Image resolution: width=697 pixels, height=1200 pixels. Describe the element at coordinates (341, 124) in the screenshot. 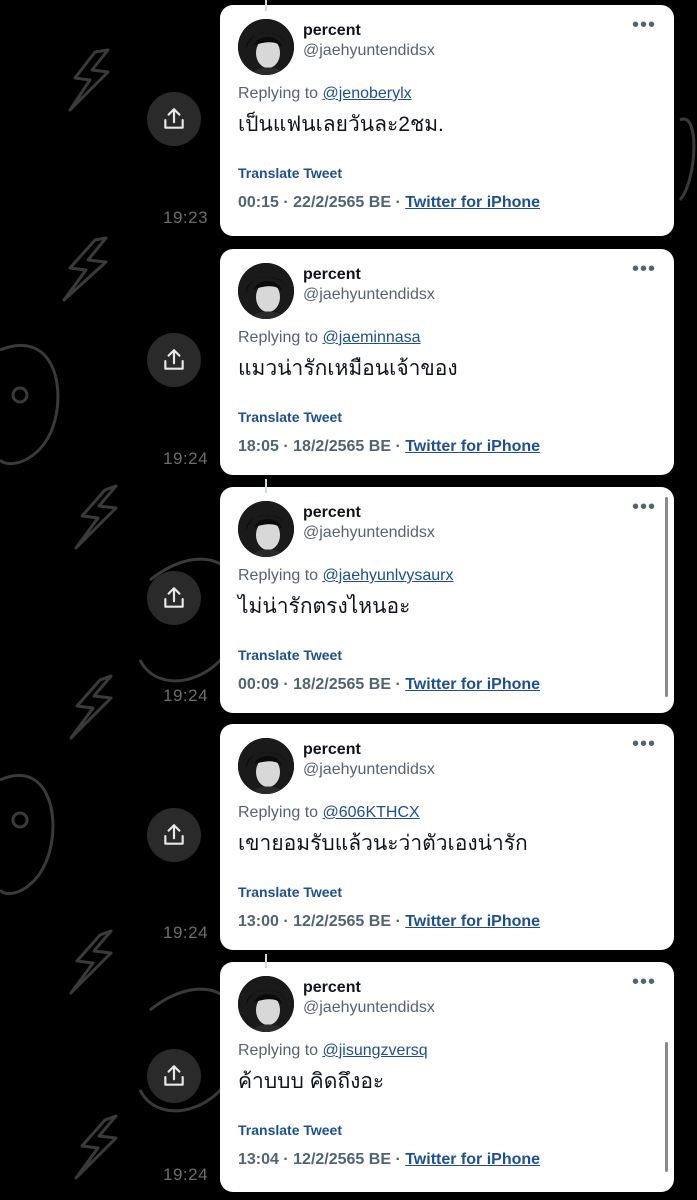

I see `tweet-text: เป็นแฟนเลยวันละ2ชม.` at that location.